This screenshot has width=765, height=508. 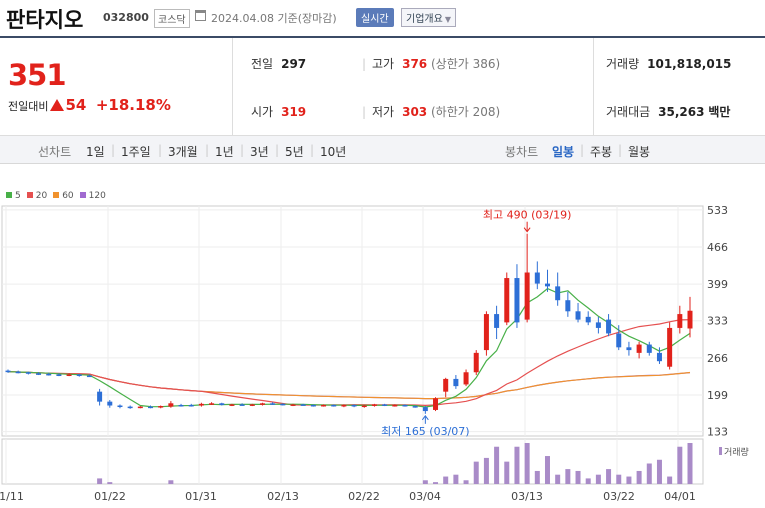 What do you see at coordinates (619, 496) in the screenshot?
I see `x-tick-label: 03/22` at bounding box center [619, 496].